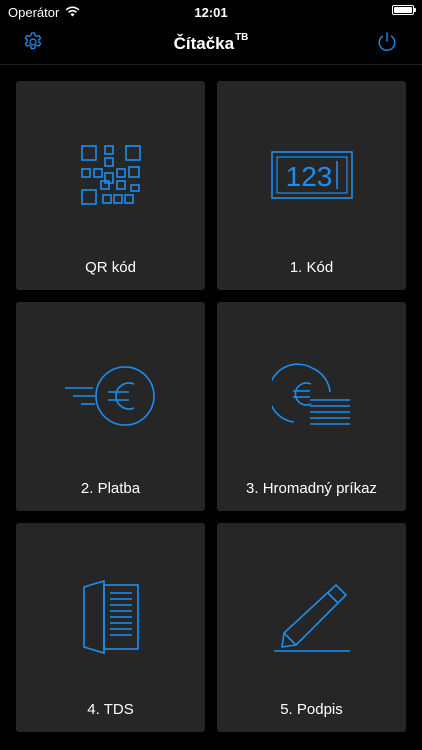 The image size is (422, 750). I want to click on tile-signature: 5. Podpis, so click(311, 627).